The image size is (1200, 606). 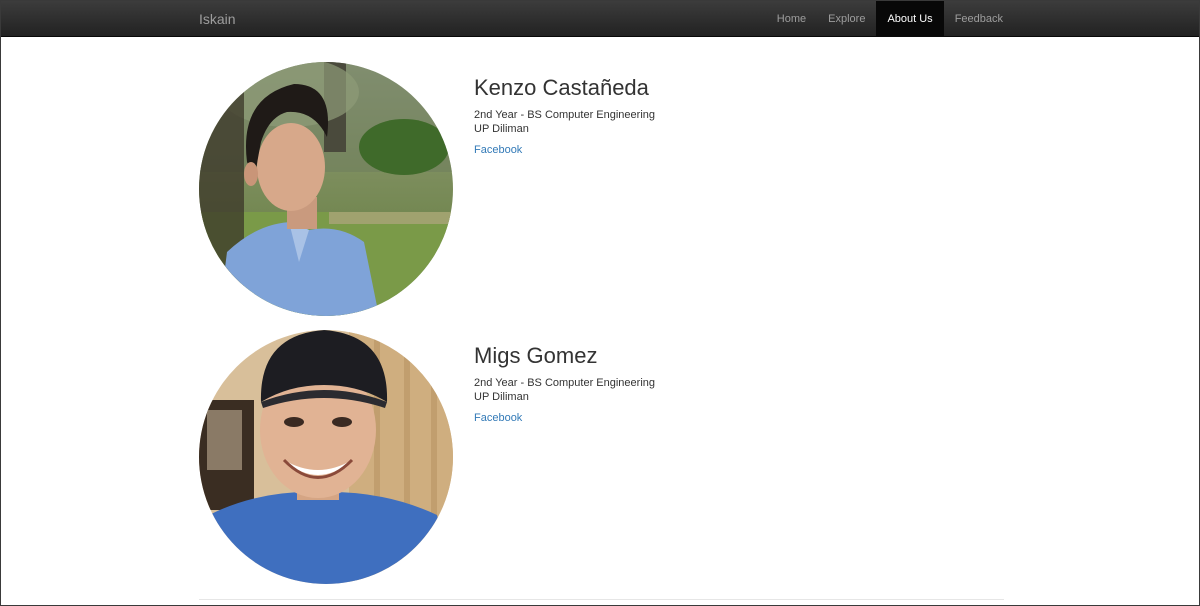 I want to click on nav-menu: Home Explore About Us Feedback, so click(x=890, y=19).